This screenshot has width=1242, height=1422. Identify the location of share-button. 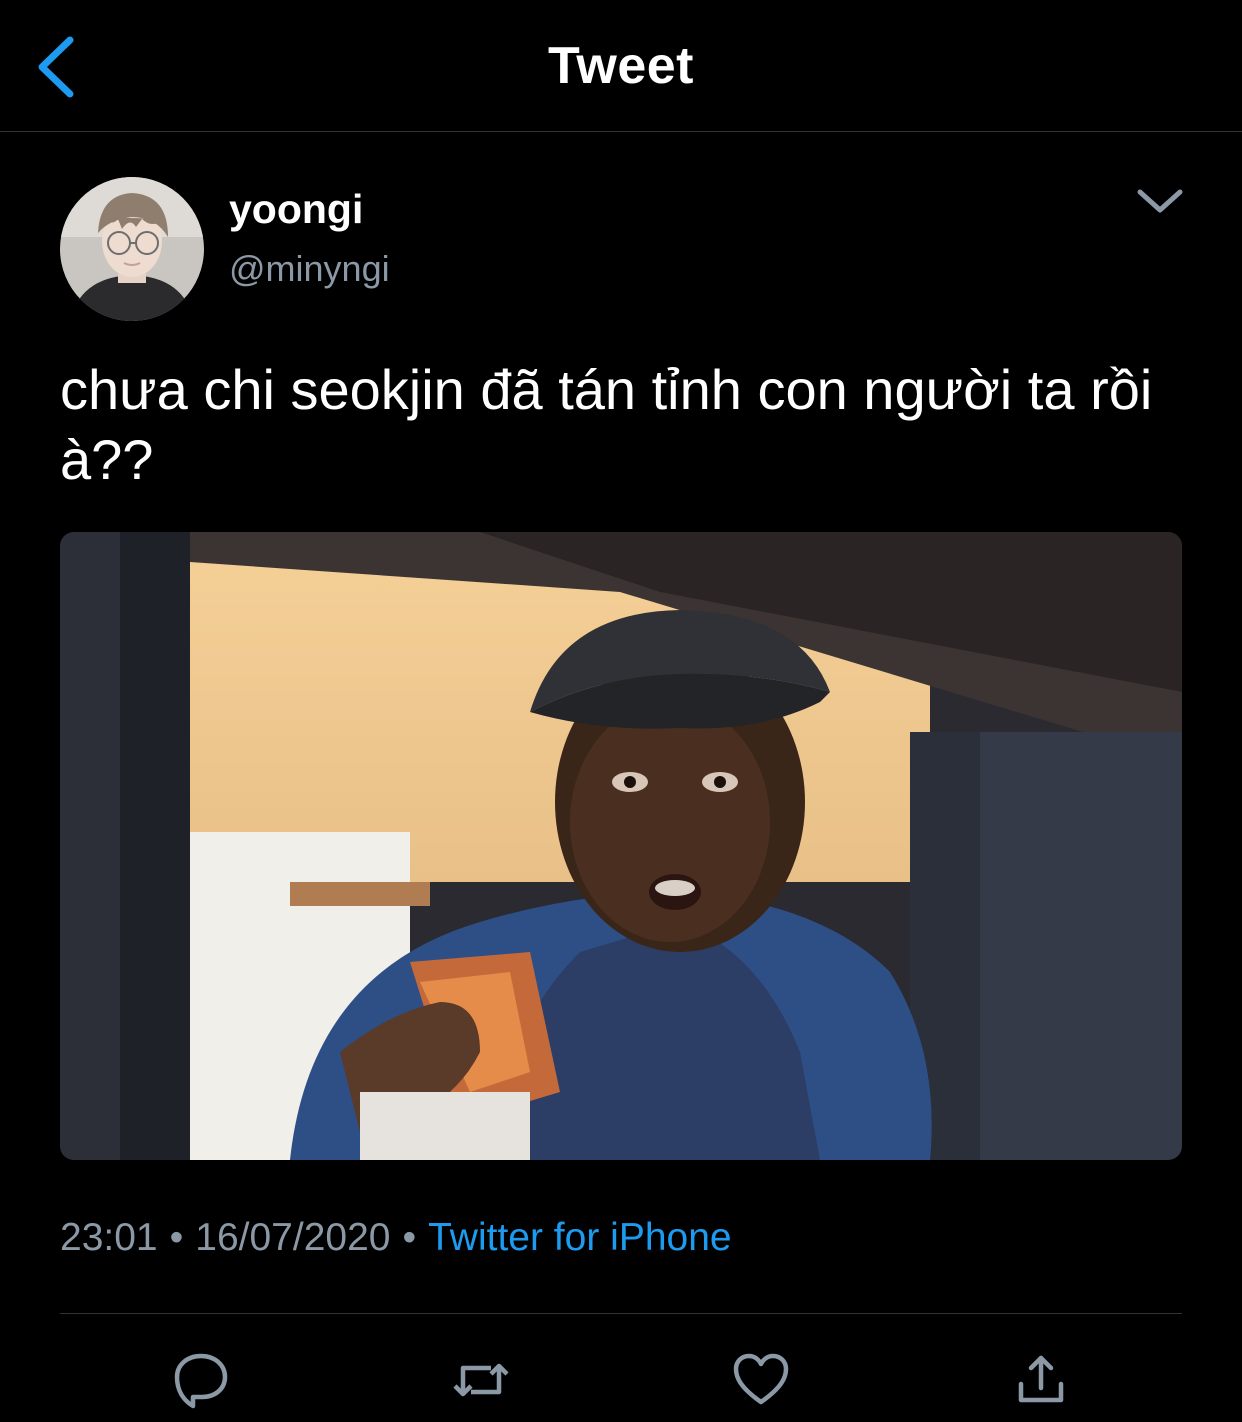
(1041, 1380).